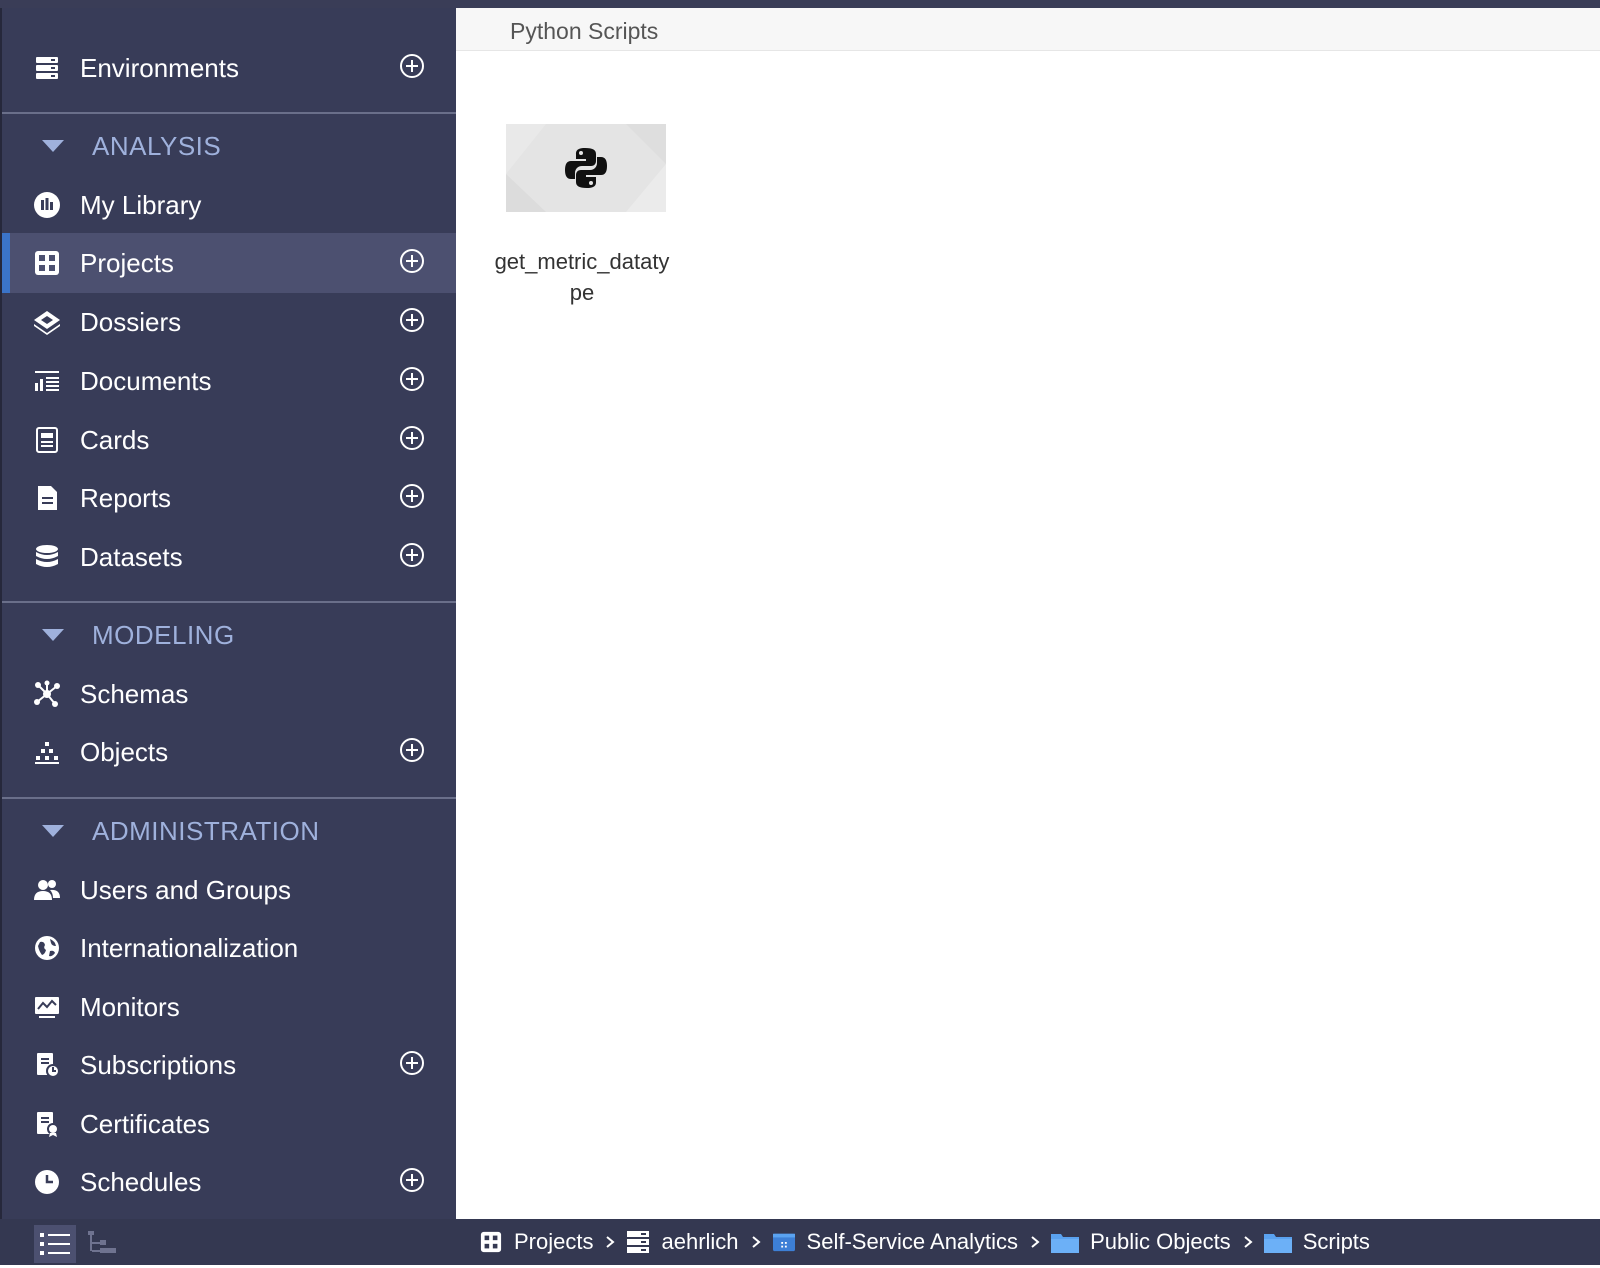 The height and width of the screenshot is (1268, 1600). Describe the element at coordinates (47, 752) in the screenshot. I see `objects-pyramid-icon` at that location.